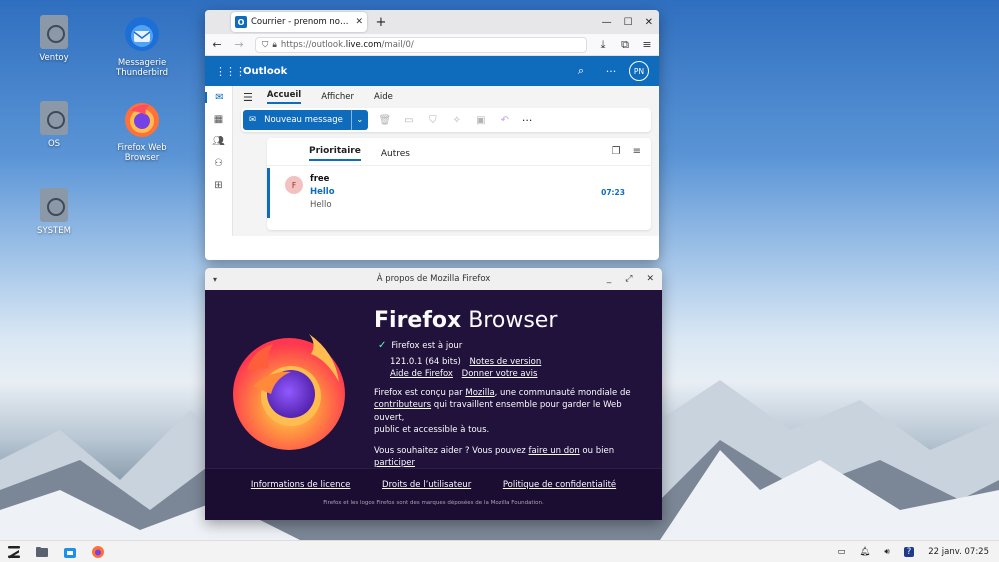 This screenshot has height=562, width=999. Describe the element at coordinates (625, 45) in the screenshot. I see `extensions-icon: ⧉` at that location.